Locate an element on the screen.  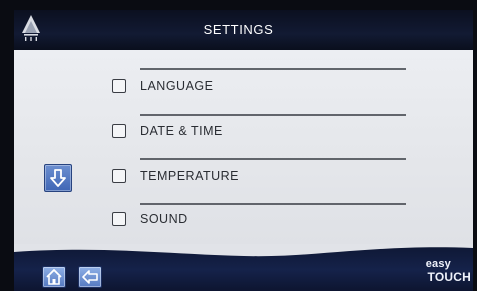
menu-item-sound: SOUND is located at coordinates (150, 219).